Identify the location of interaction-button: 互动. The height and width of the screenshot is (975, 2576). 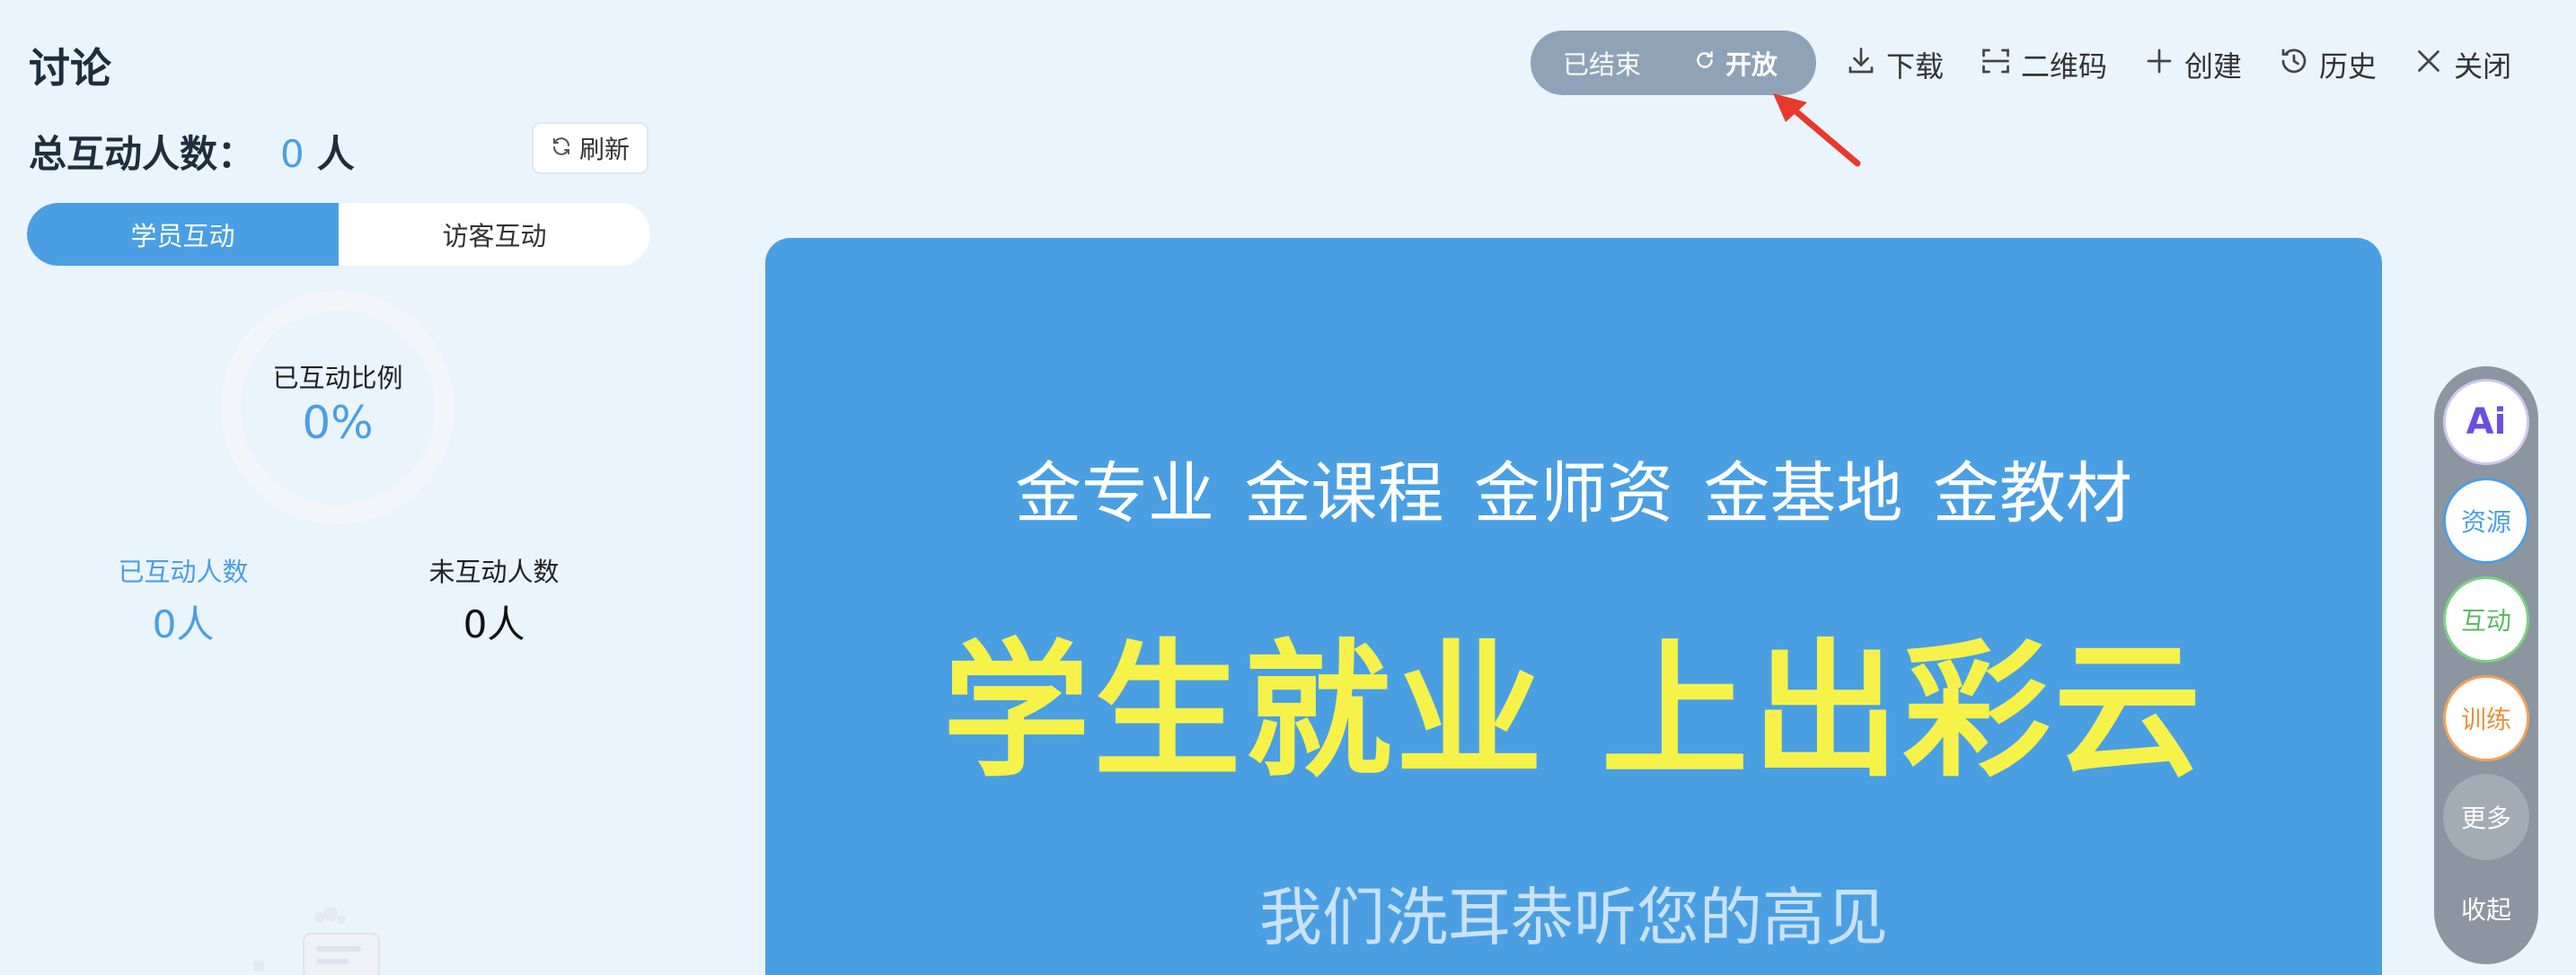
(2486, 620).